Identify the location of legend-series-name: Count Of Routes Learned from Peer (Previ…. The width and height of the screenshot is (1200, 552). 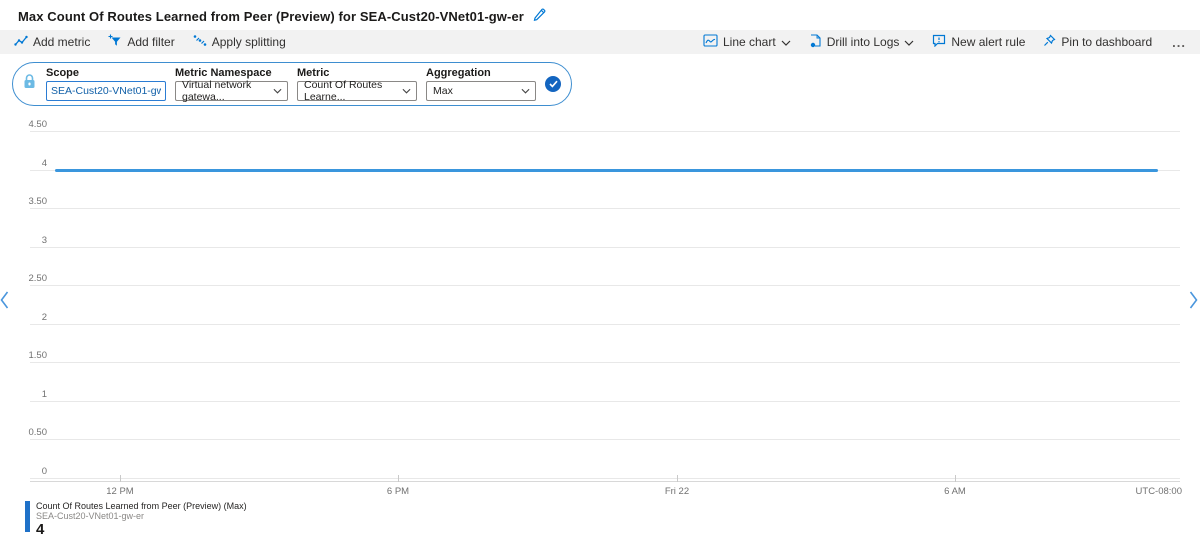
(141, 506).